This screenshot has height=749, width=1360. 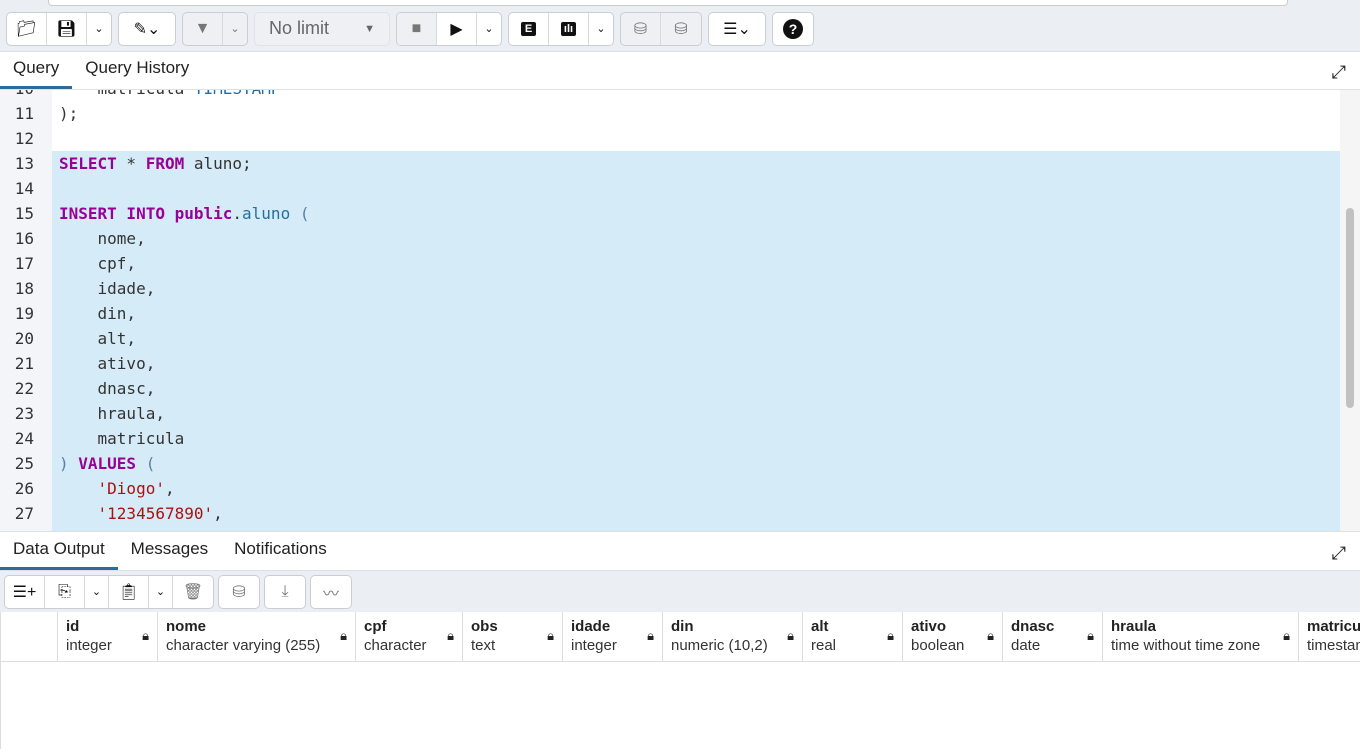 What do you see at coordinates (733, 636) in the screenshot?
I see `column-header-din: din numeric (10,2) 🔒︎` at bounding box center [733, 636].